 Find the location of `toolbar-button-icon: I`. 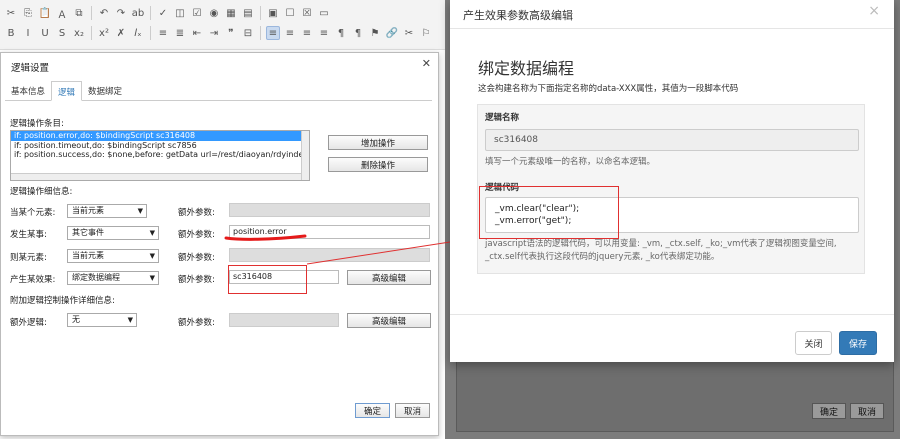

toolbar-button-icon: I is located at coordinates (28, 33).